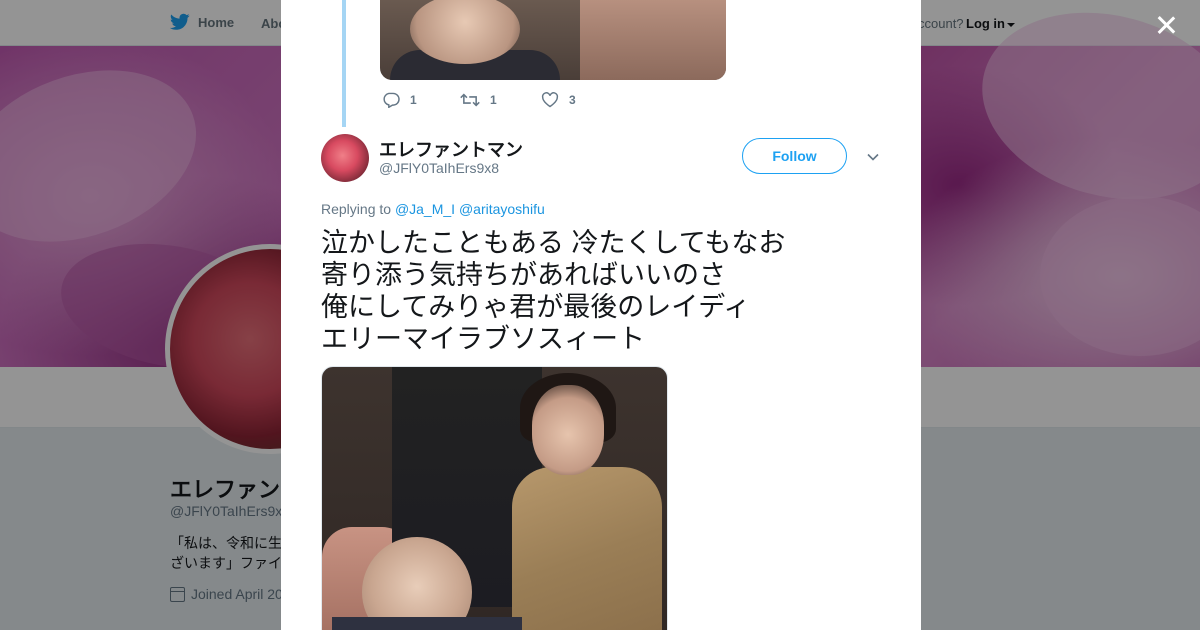 The width and height of the screenshot is (1200, 630). What do you see at coordinates (451, 149) in the screenshot?
I see `tweet-author-name: エレファントマン` at bounding box center [451, 149].